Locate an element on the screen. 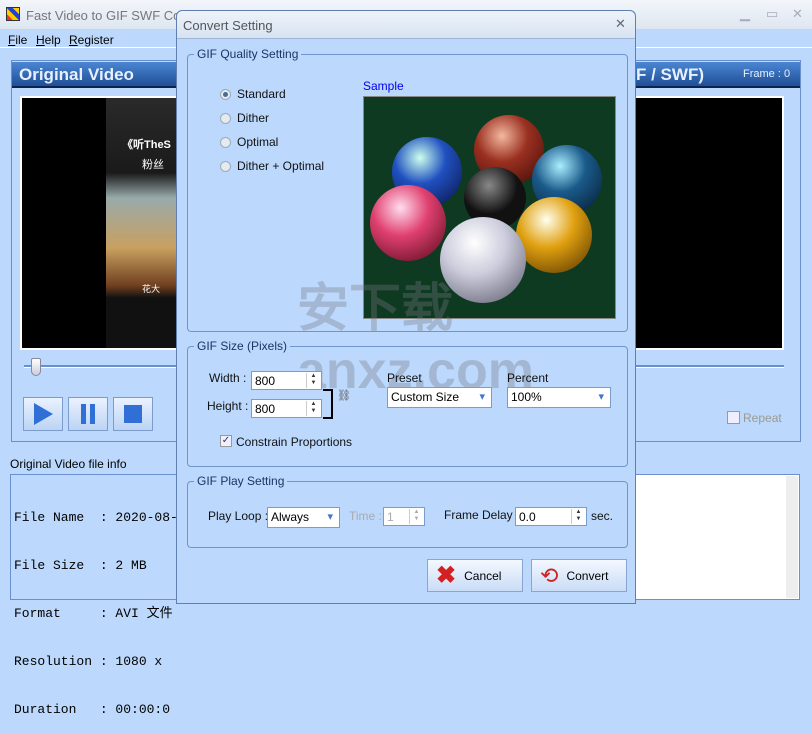 This screenshot has width=812, height=734. height-spinner: ▲ ▼ is located at coordinates (313, 408).